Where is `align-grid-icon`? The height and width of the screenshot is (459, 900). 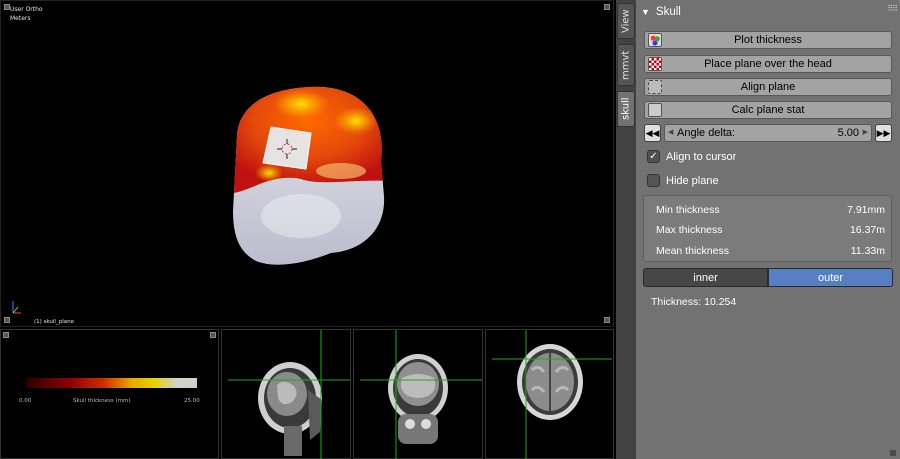
align-grid-icon is located at coordinates (655, 87).